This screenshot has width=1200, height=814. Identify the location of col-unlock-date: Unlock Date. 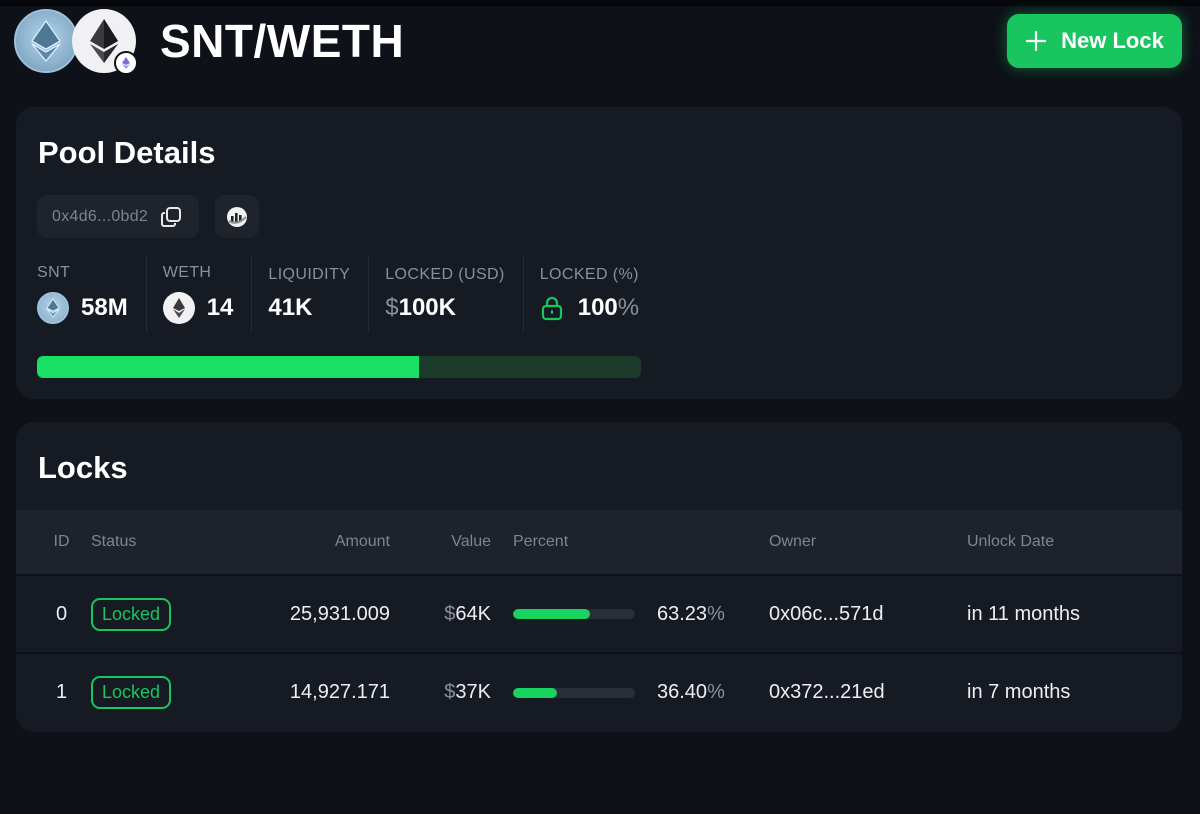
(1011, 541).